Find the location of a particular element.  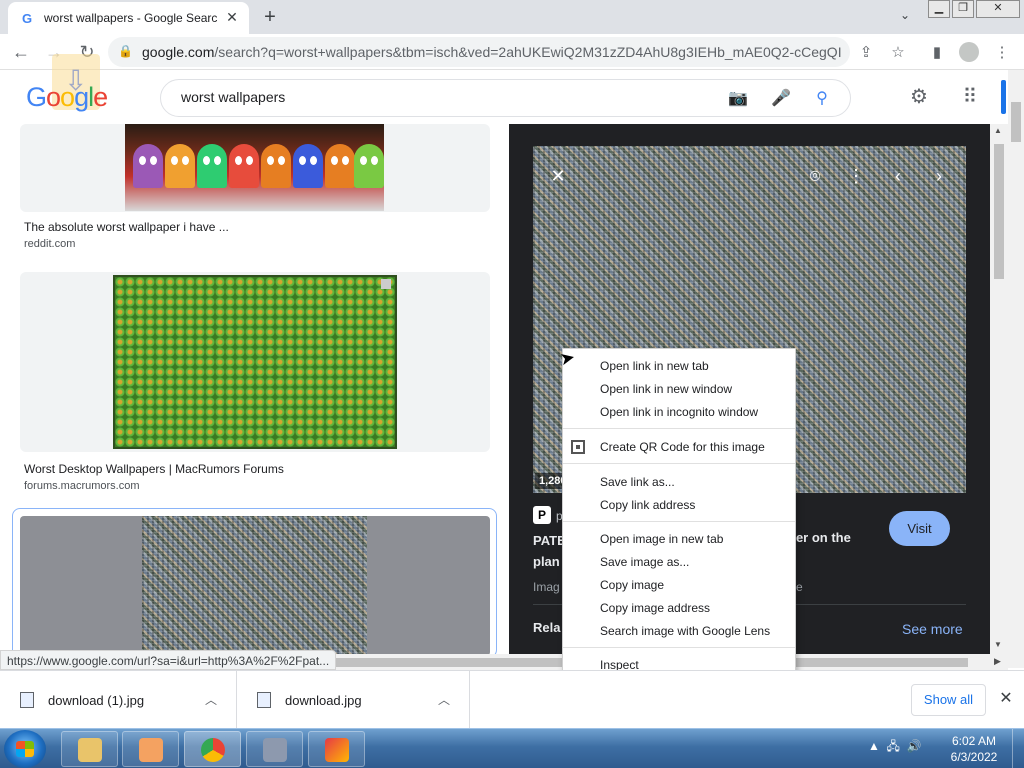

result-thumbnail-selected is located at coordinates (254, 581).